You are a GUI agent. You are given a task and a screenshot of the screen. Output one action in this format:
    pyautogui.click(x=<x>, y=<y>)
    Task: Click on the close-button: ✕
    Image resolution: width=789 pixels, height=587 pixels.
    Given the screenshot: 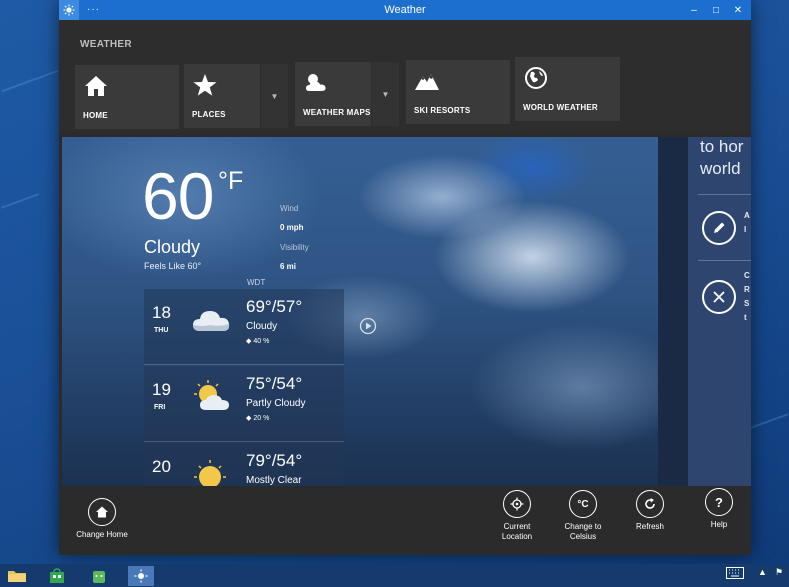 What is the action you would take?
    pyautogui.click(x=738, y=10)
    